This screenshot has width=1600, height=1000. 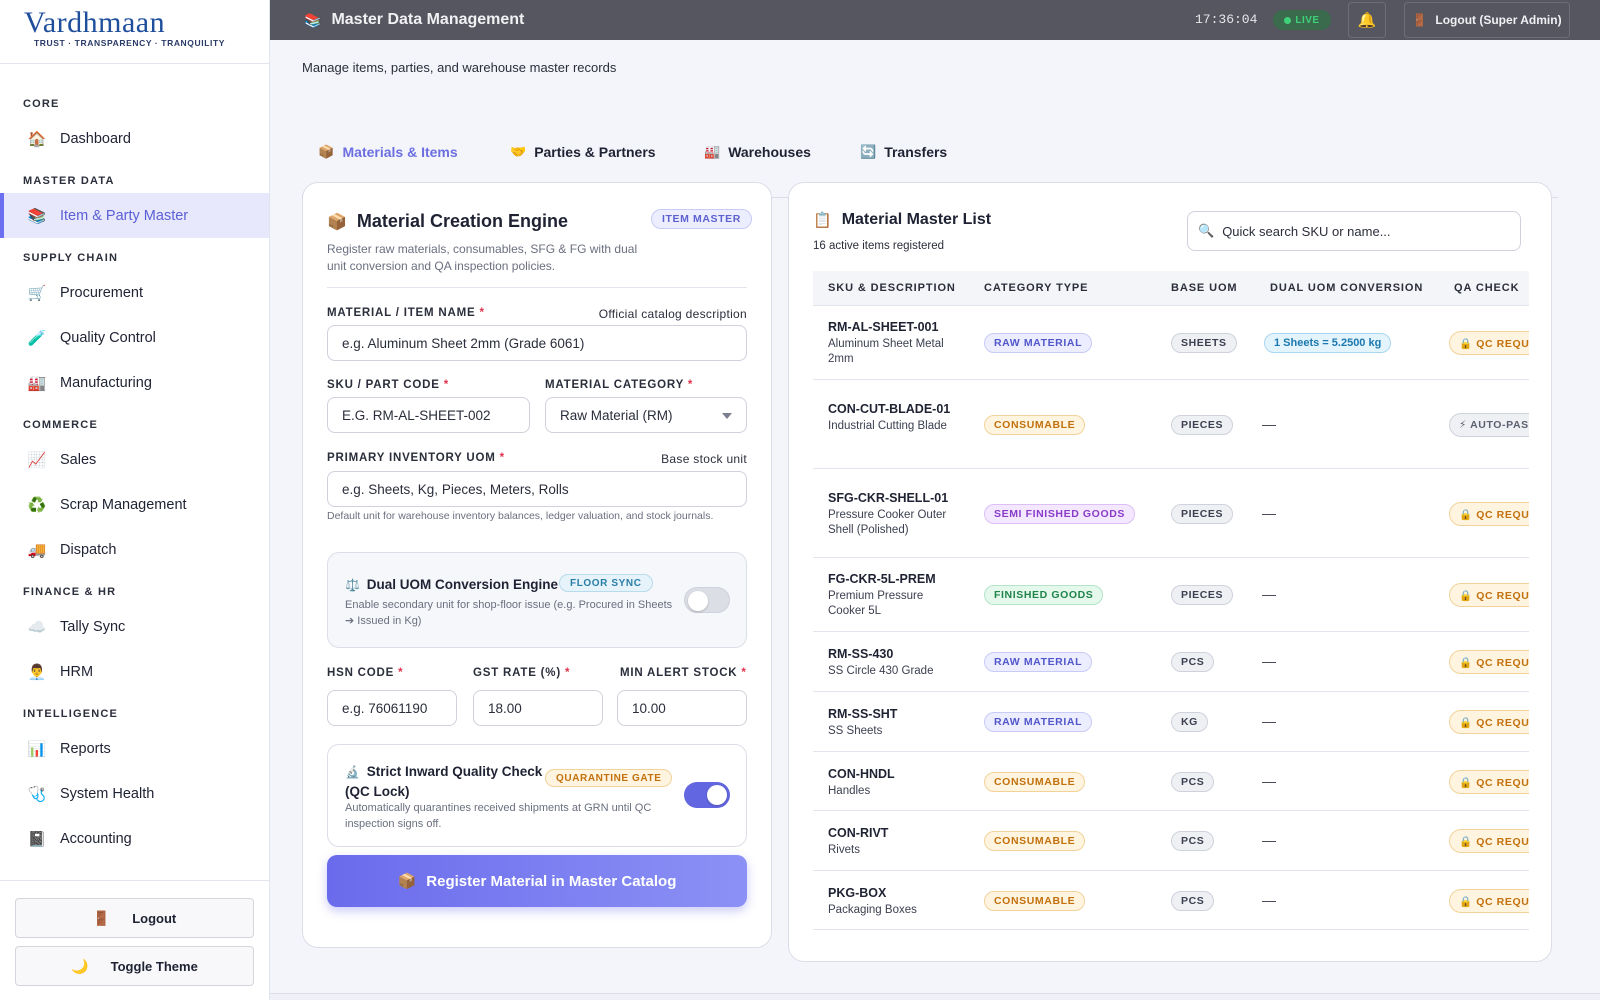 I want to click on package-icon: 📦, so click(x=337, y=222).